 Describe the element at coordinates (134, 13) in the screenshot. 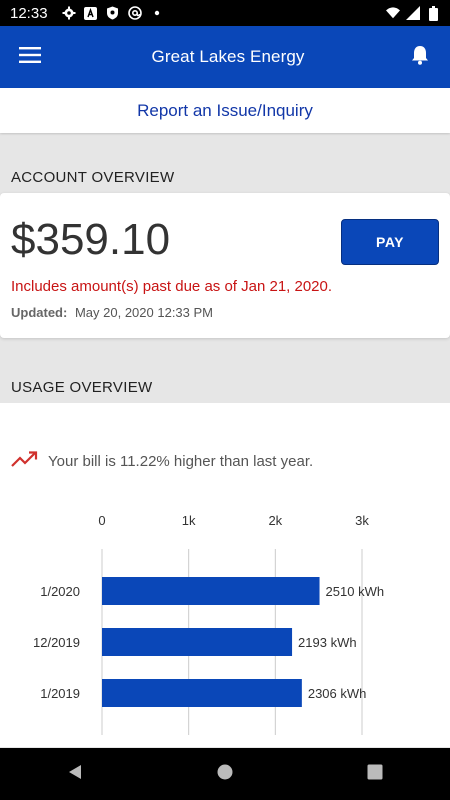

I see `at-icon` at that location.